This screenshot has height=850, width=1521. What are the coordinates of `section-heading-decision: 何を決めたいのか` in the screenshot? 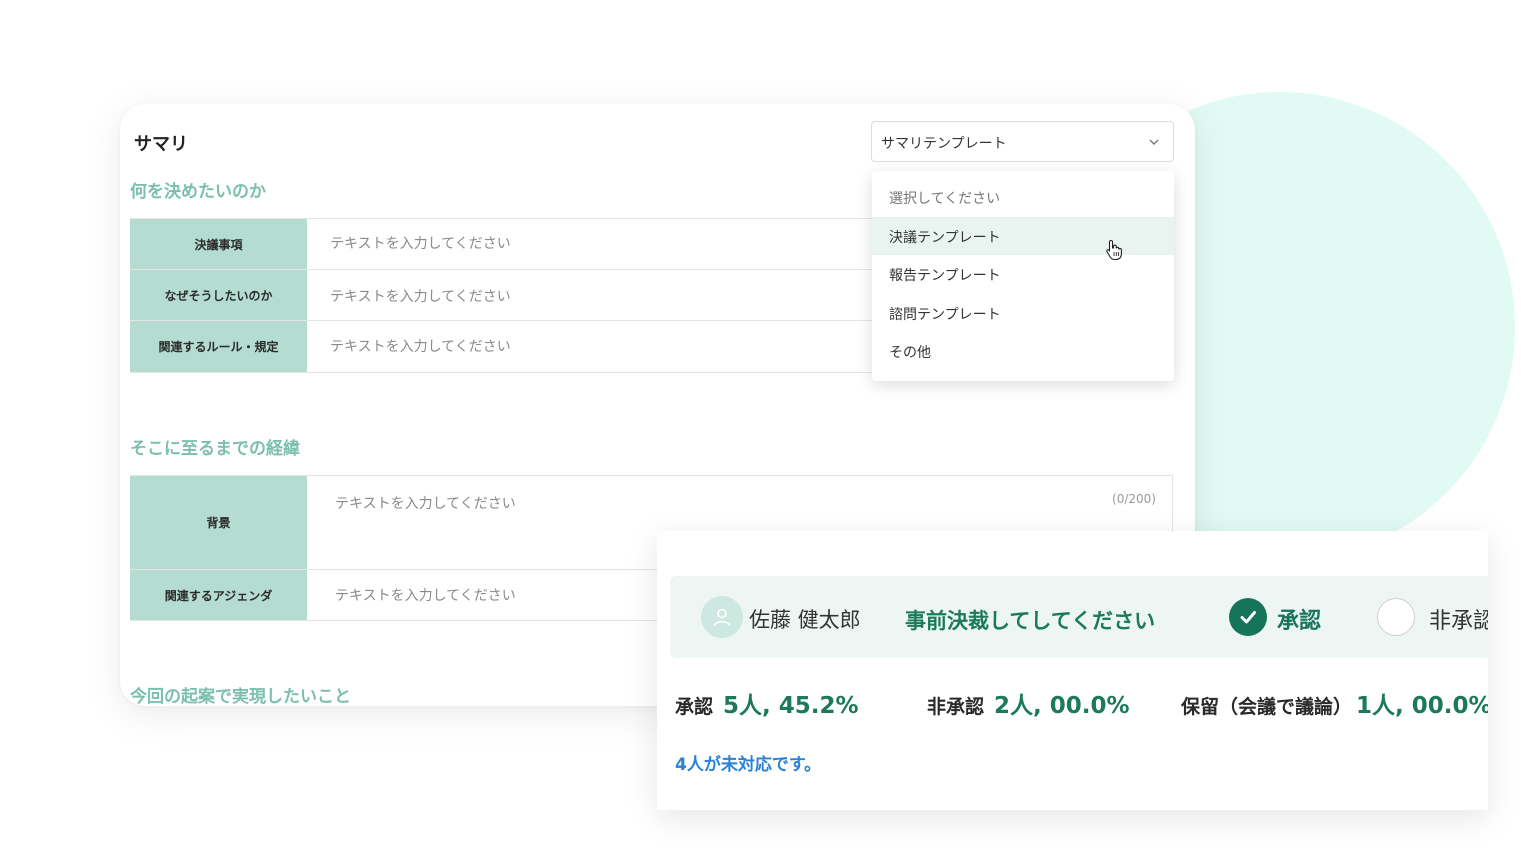 It's located at (198, 192).